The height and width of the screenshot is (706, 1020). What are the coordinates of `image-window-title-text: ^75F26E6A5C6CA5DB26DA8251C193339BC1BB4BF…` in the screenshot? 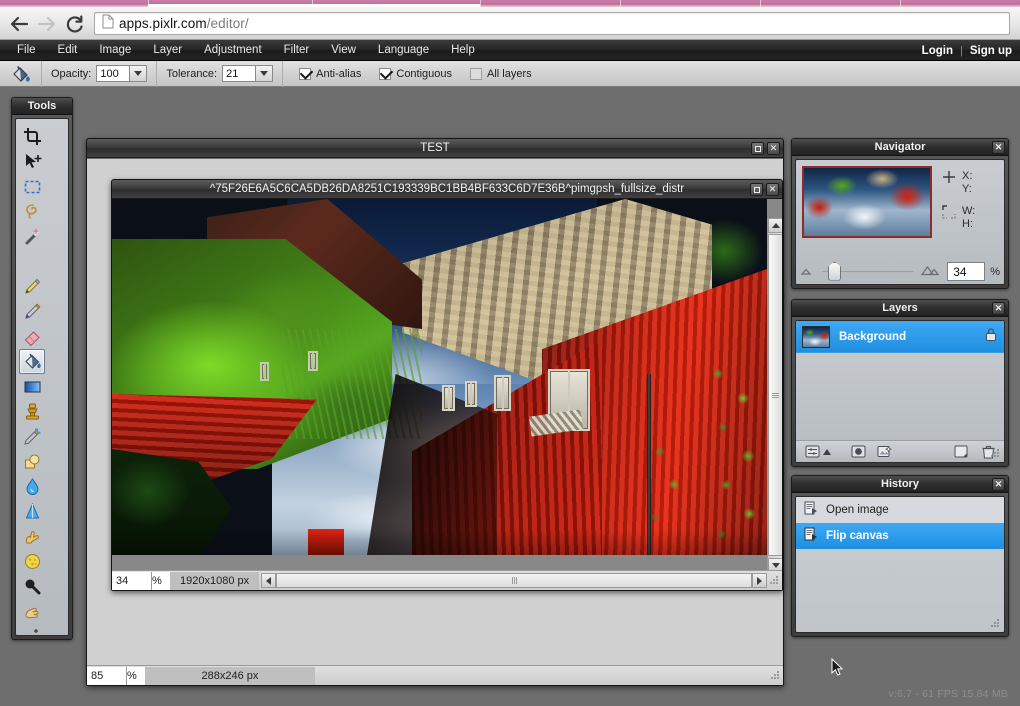 It's located at (447, 189).